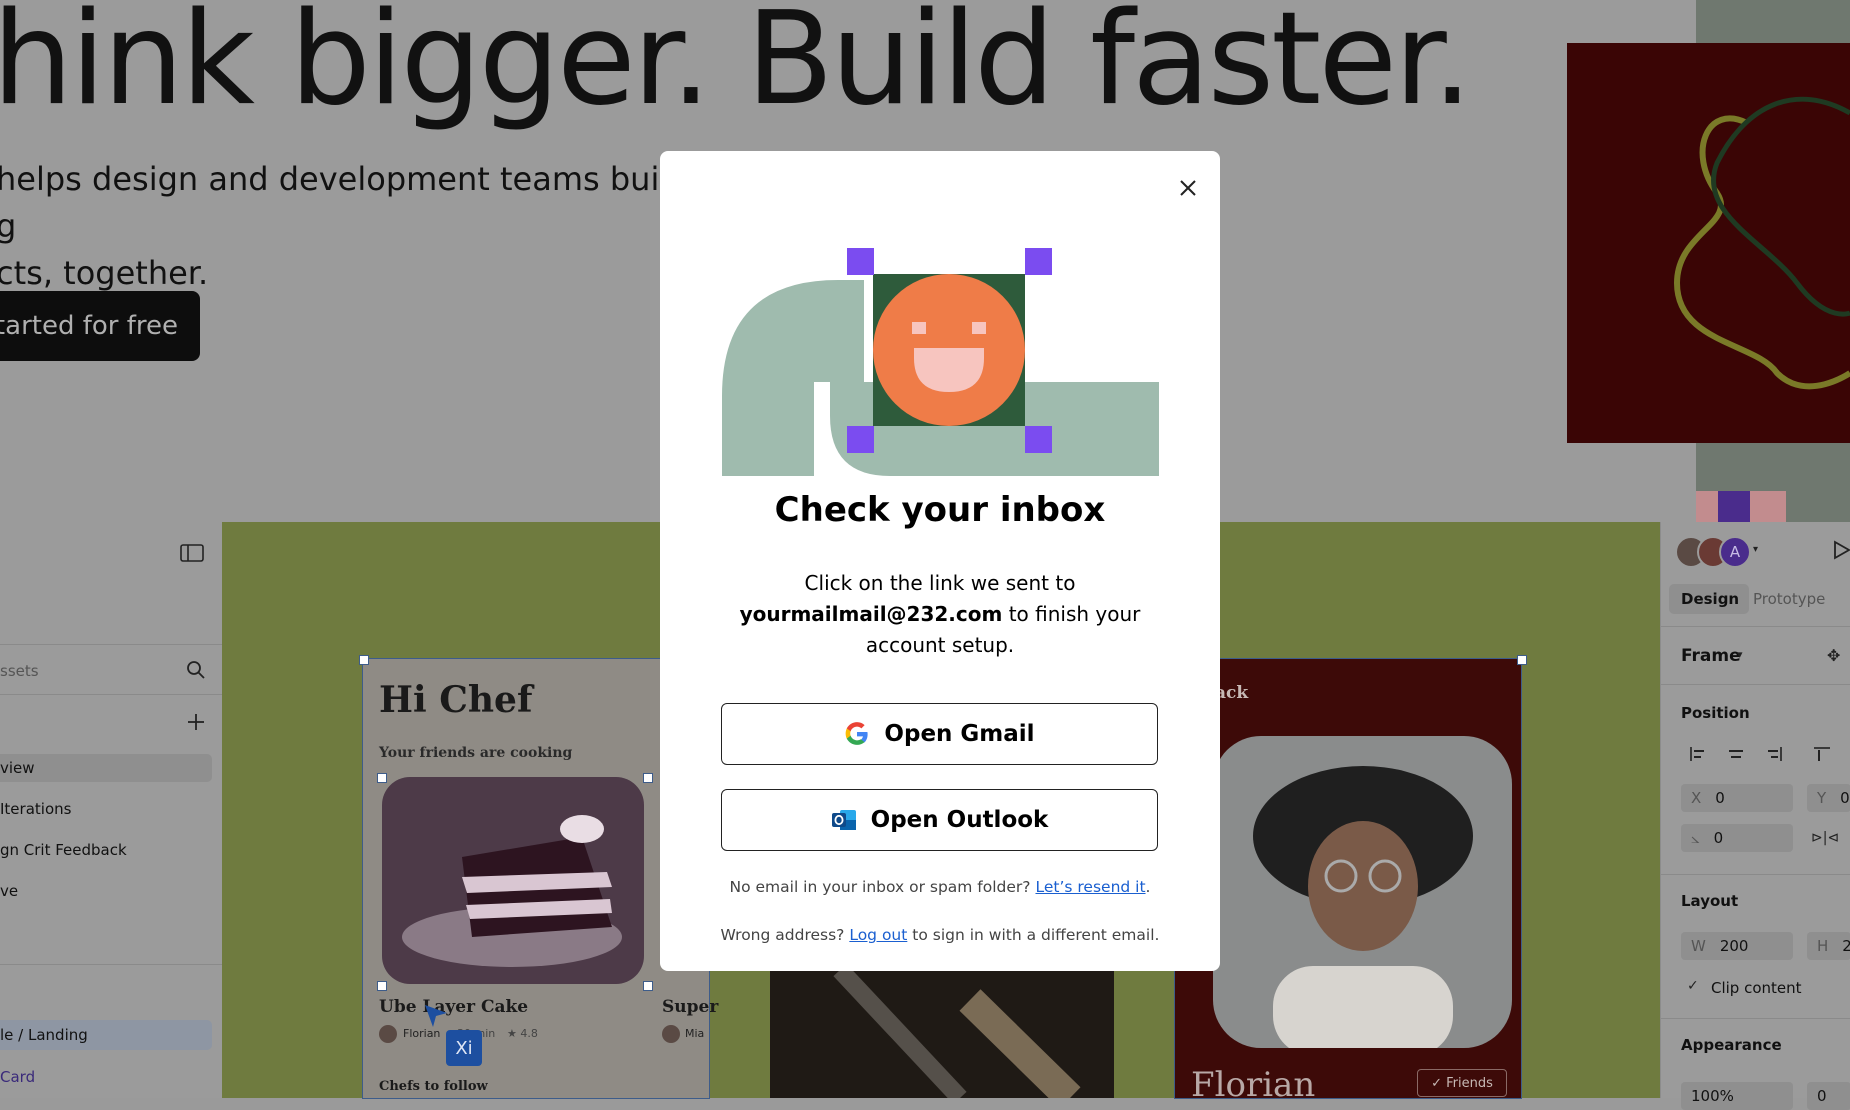 The height and width of the screenshot is (1110, 1850). I want to click on open-gmail-button: Open Gmail, so click(939, 734).